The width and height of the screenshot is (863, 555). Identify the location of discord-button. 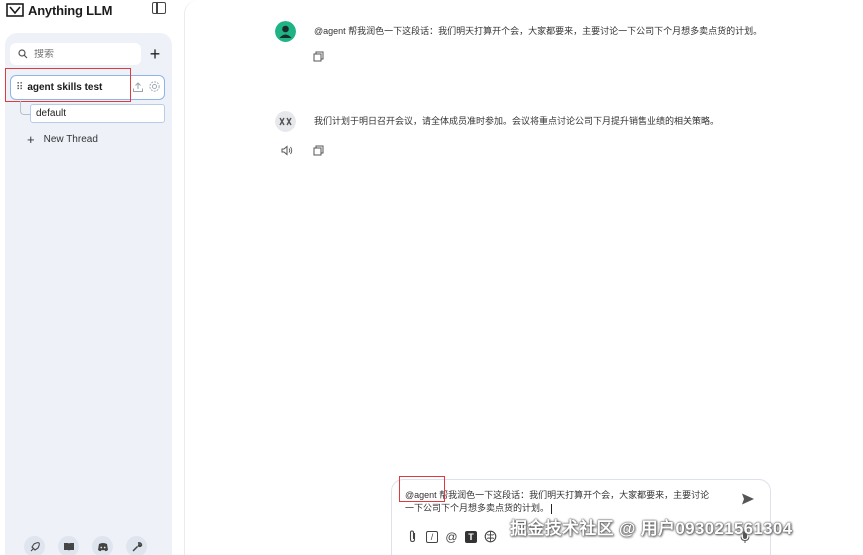
(102, 545).